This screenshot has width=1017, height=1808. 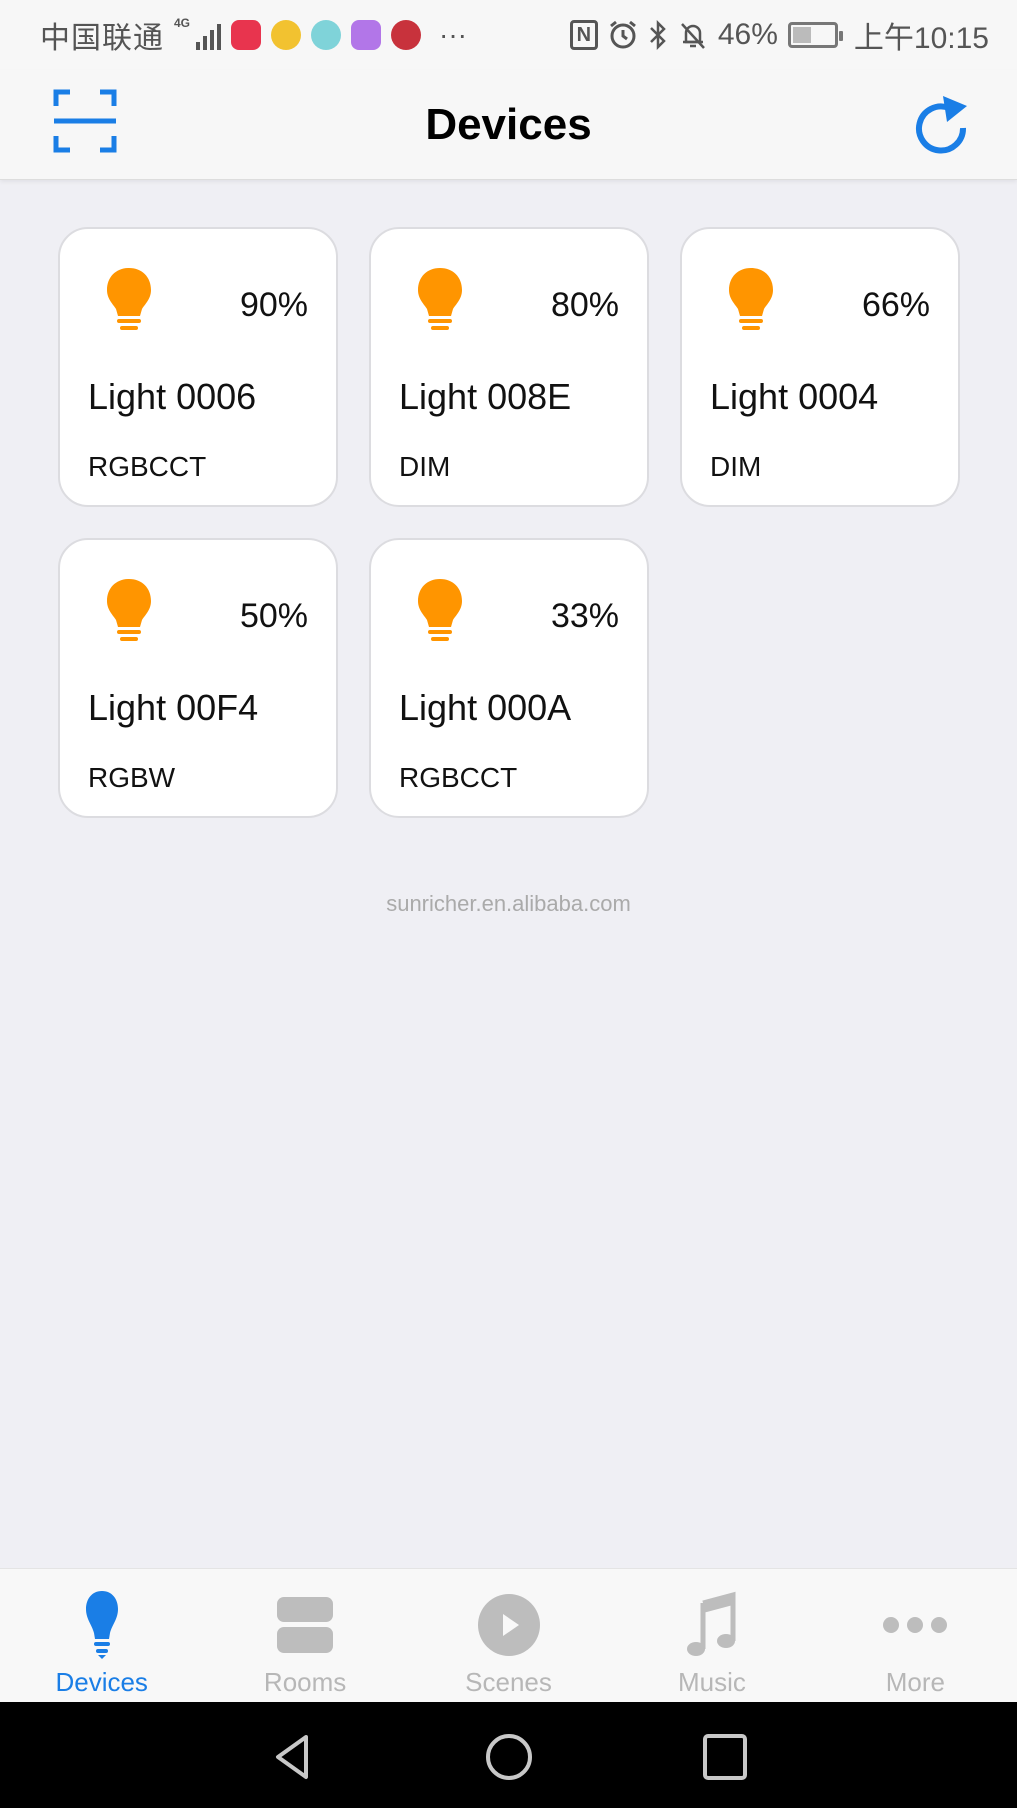 What do you see at coordinates (584, 305) in the screenshot?
I see `device-brightness: 80%` at bounding box center [584, 305].